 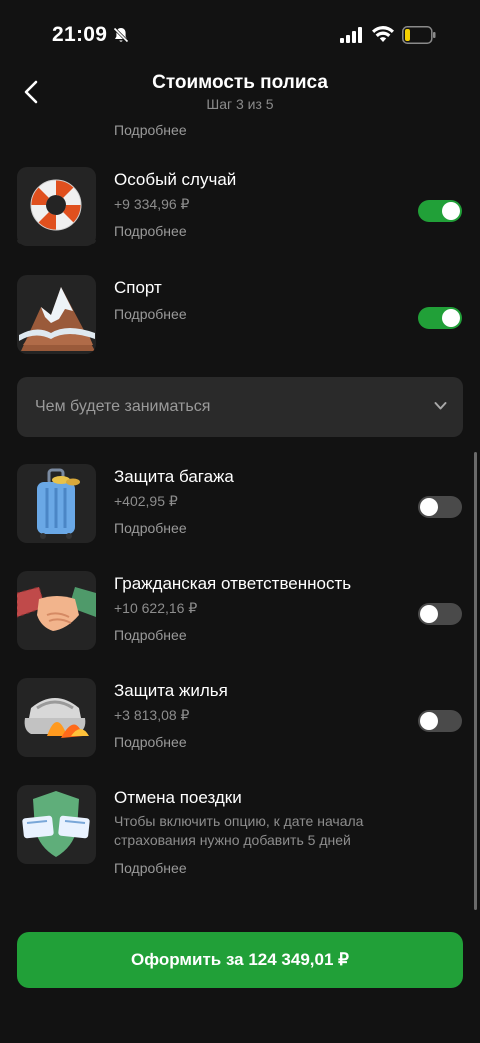 I want to click on suitcase-icon, so click(x=58, y=503).